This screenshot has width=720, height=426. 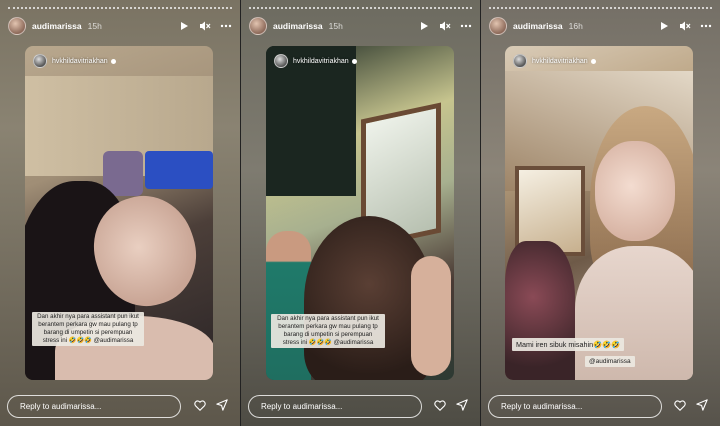 I want to click on photo-arm, so click(x=431, y=316).